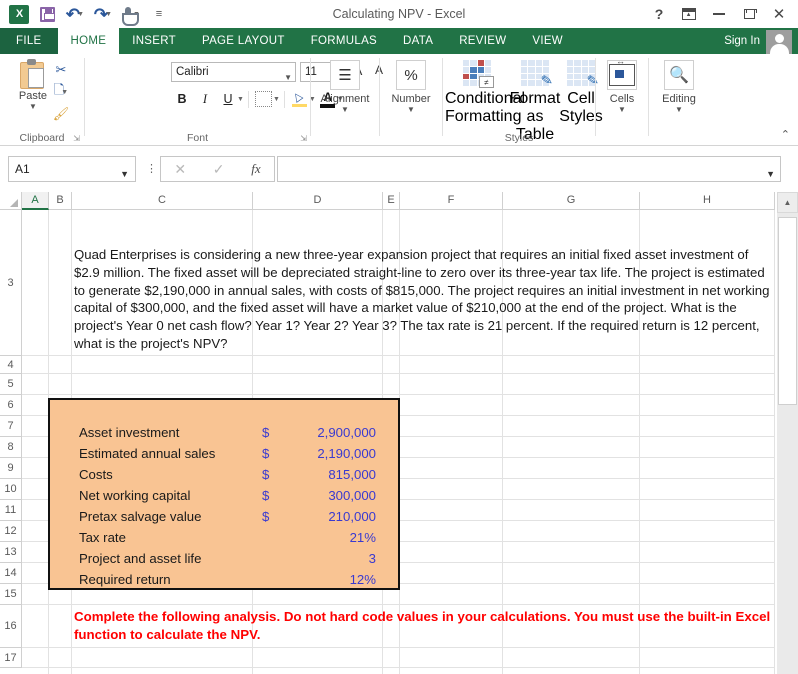 The height and width of the screenshot is (674, 798). Describe the element at coordinates (11, 405) in the screenshot. I see `row-header-6: 6` at that location.